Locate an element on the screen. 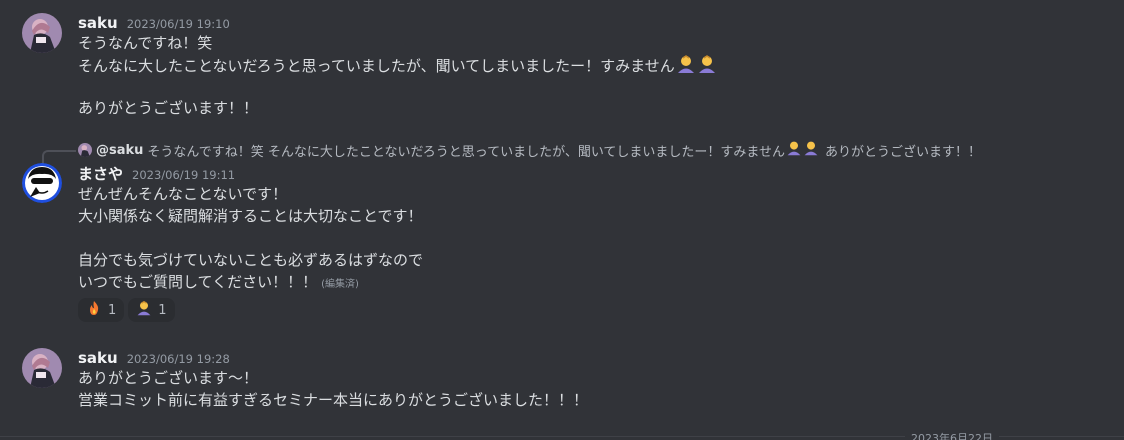  timestamp: 2023/06/19 19:28 is located at coordinates (178, 359).